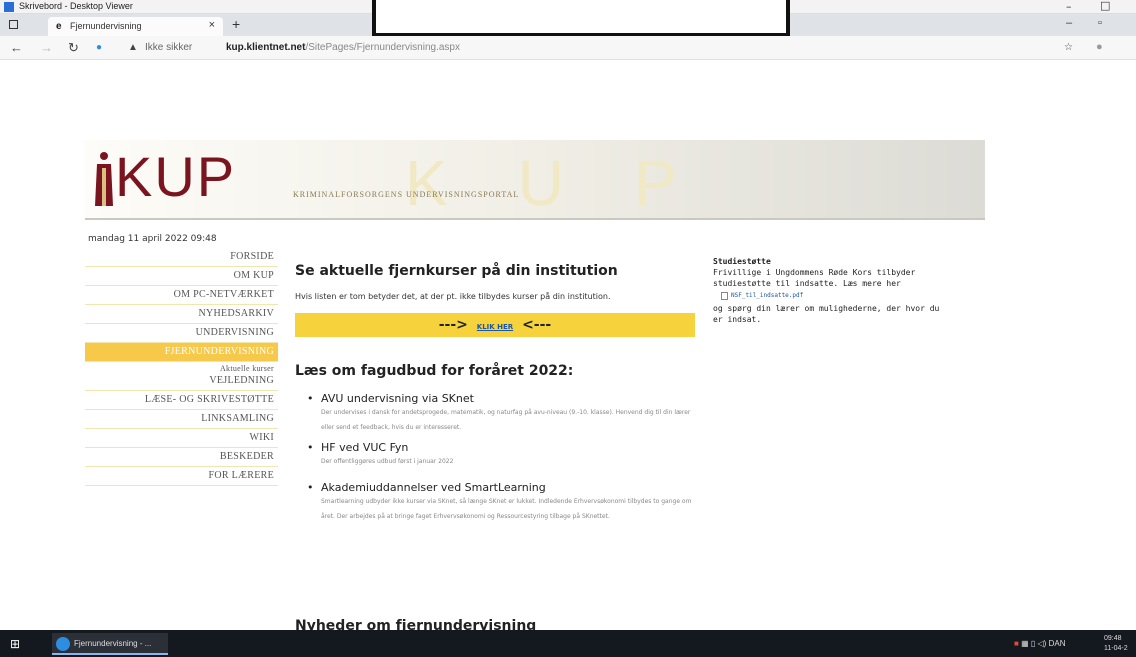 This screenshot has width=1136, height=657. I want to click on security-label: Ikke sikker, so click(168, 47).